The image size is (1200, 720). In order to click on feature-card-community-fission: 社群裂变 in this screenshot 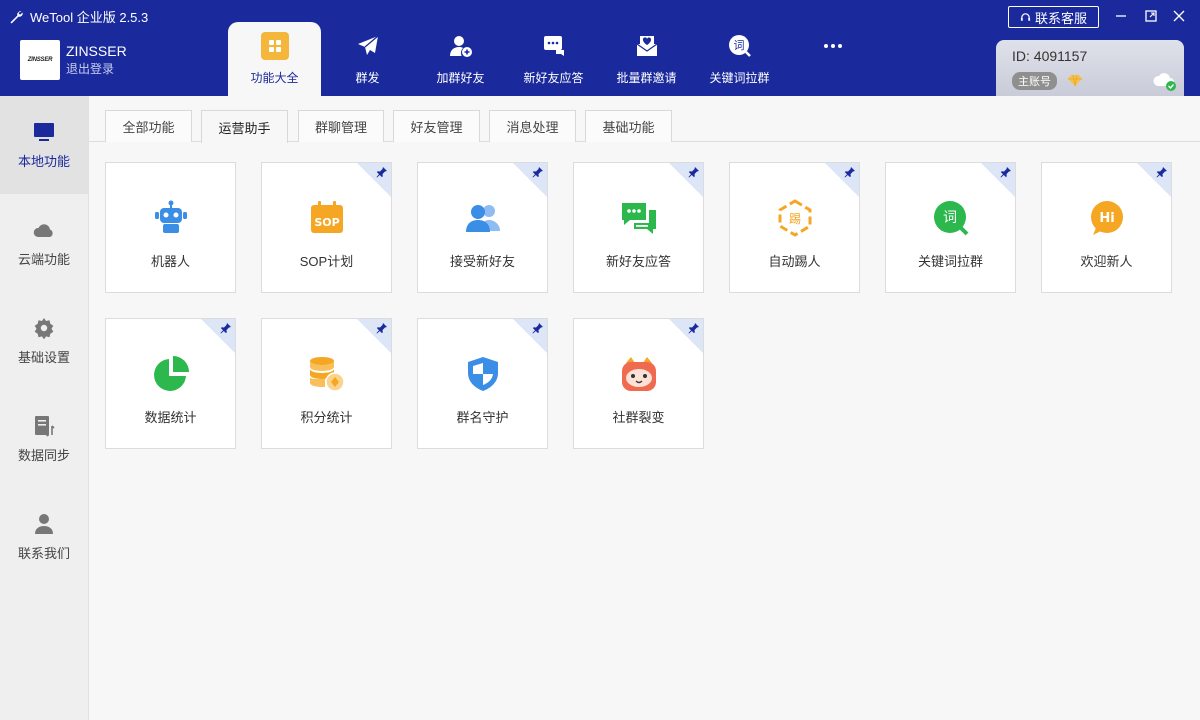, I will do `click(638, 383)`.